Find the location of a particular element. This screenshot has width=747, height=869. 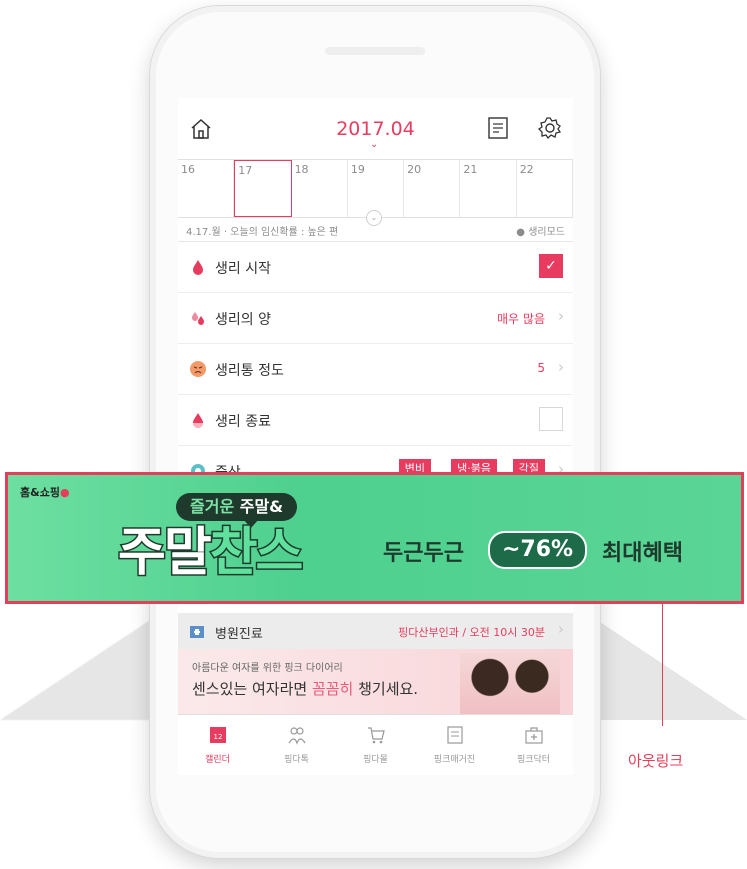

drops-icon is located at coordinates (198, 318).